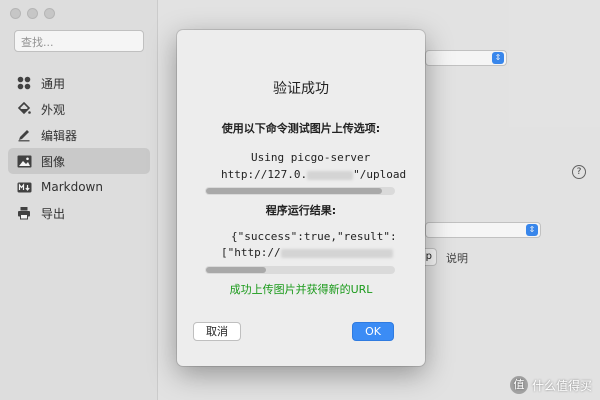  Describe the element at coordinates (217, 331) in the screenshot. I see `cancel-button: 取消` at that location.